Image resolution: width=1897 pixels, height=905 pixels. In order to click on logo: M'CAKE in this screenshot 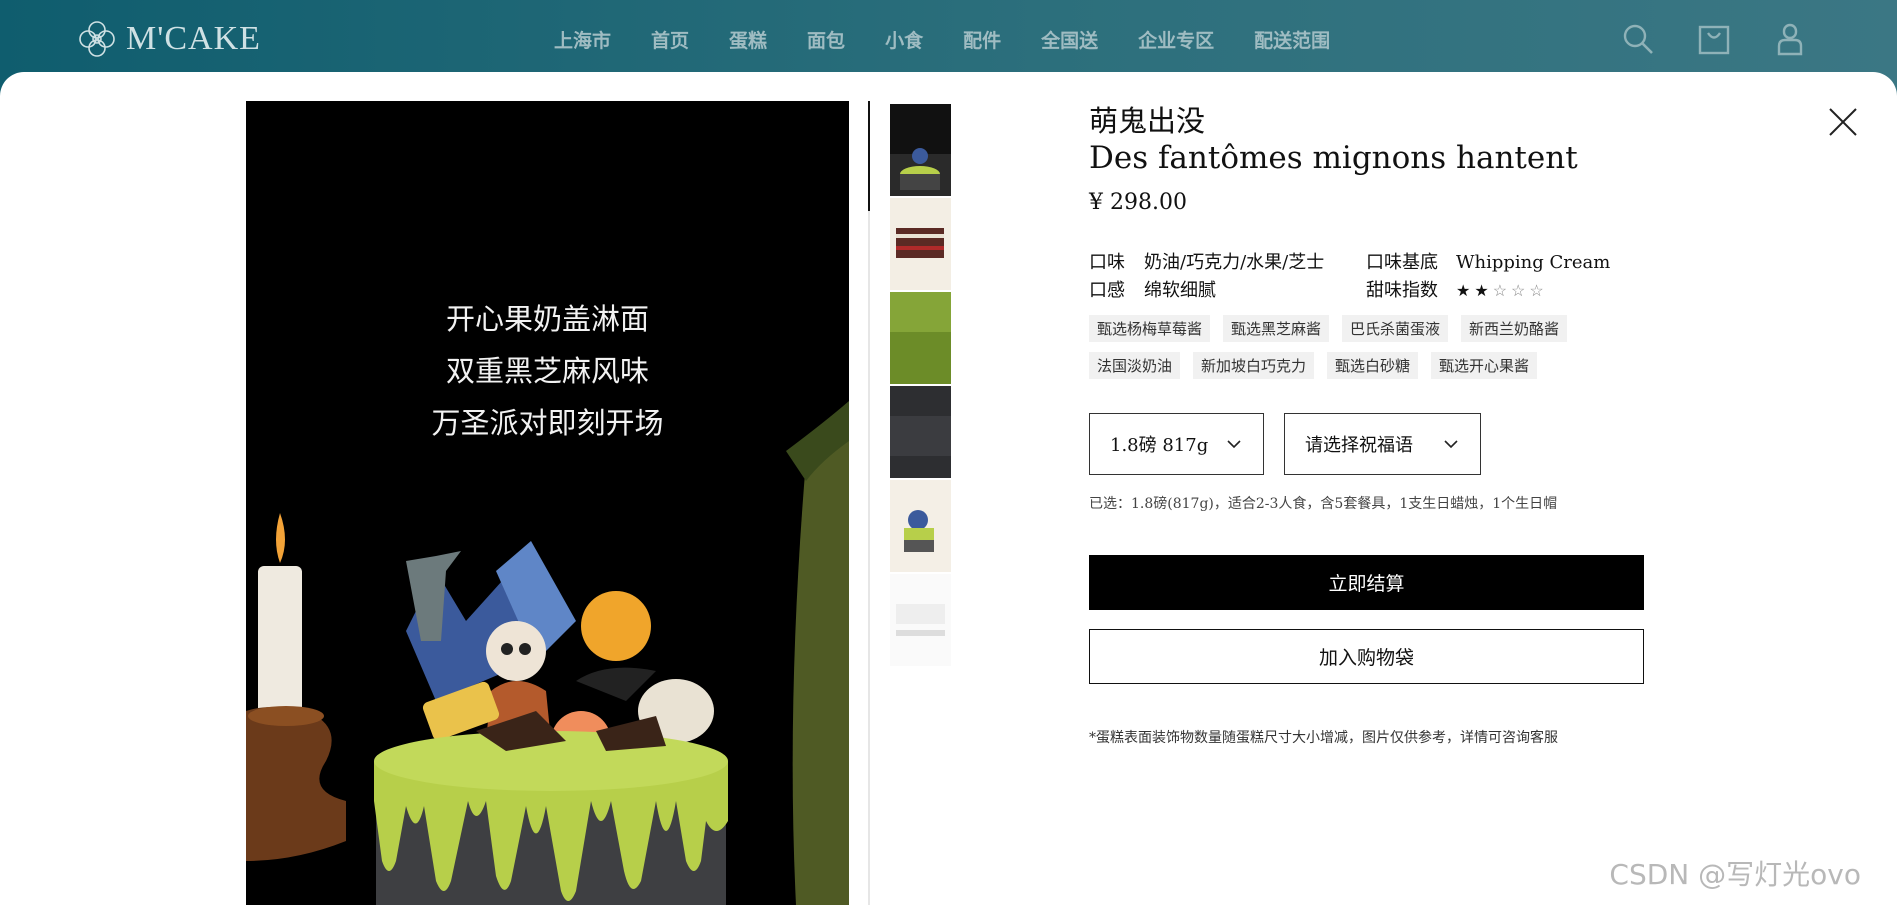, I will do `click(168, 39)`.